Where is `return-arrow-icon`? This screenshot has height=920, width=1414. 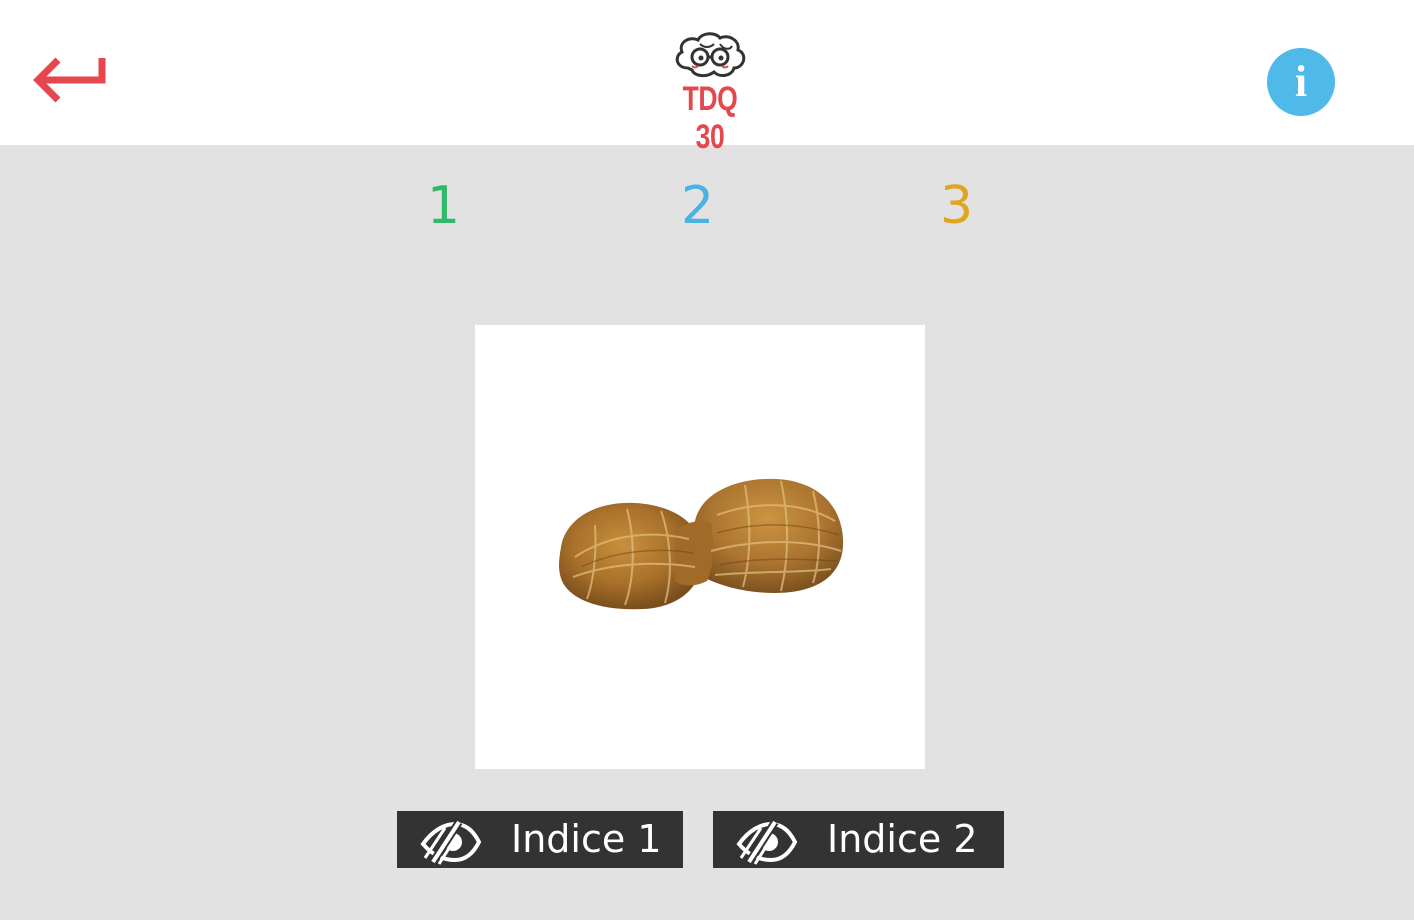
return-arrow-icon is located at coordinates (69, 80).